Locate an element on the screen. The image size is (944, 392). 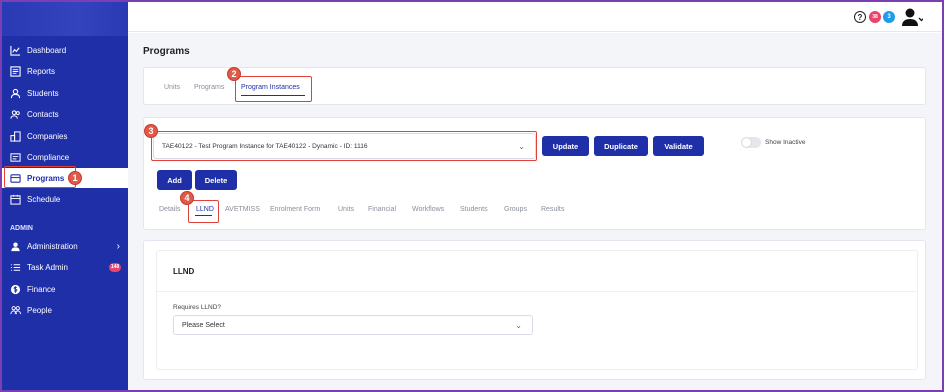
delete-button: Delete is located at coordinates (216, 180).